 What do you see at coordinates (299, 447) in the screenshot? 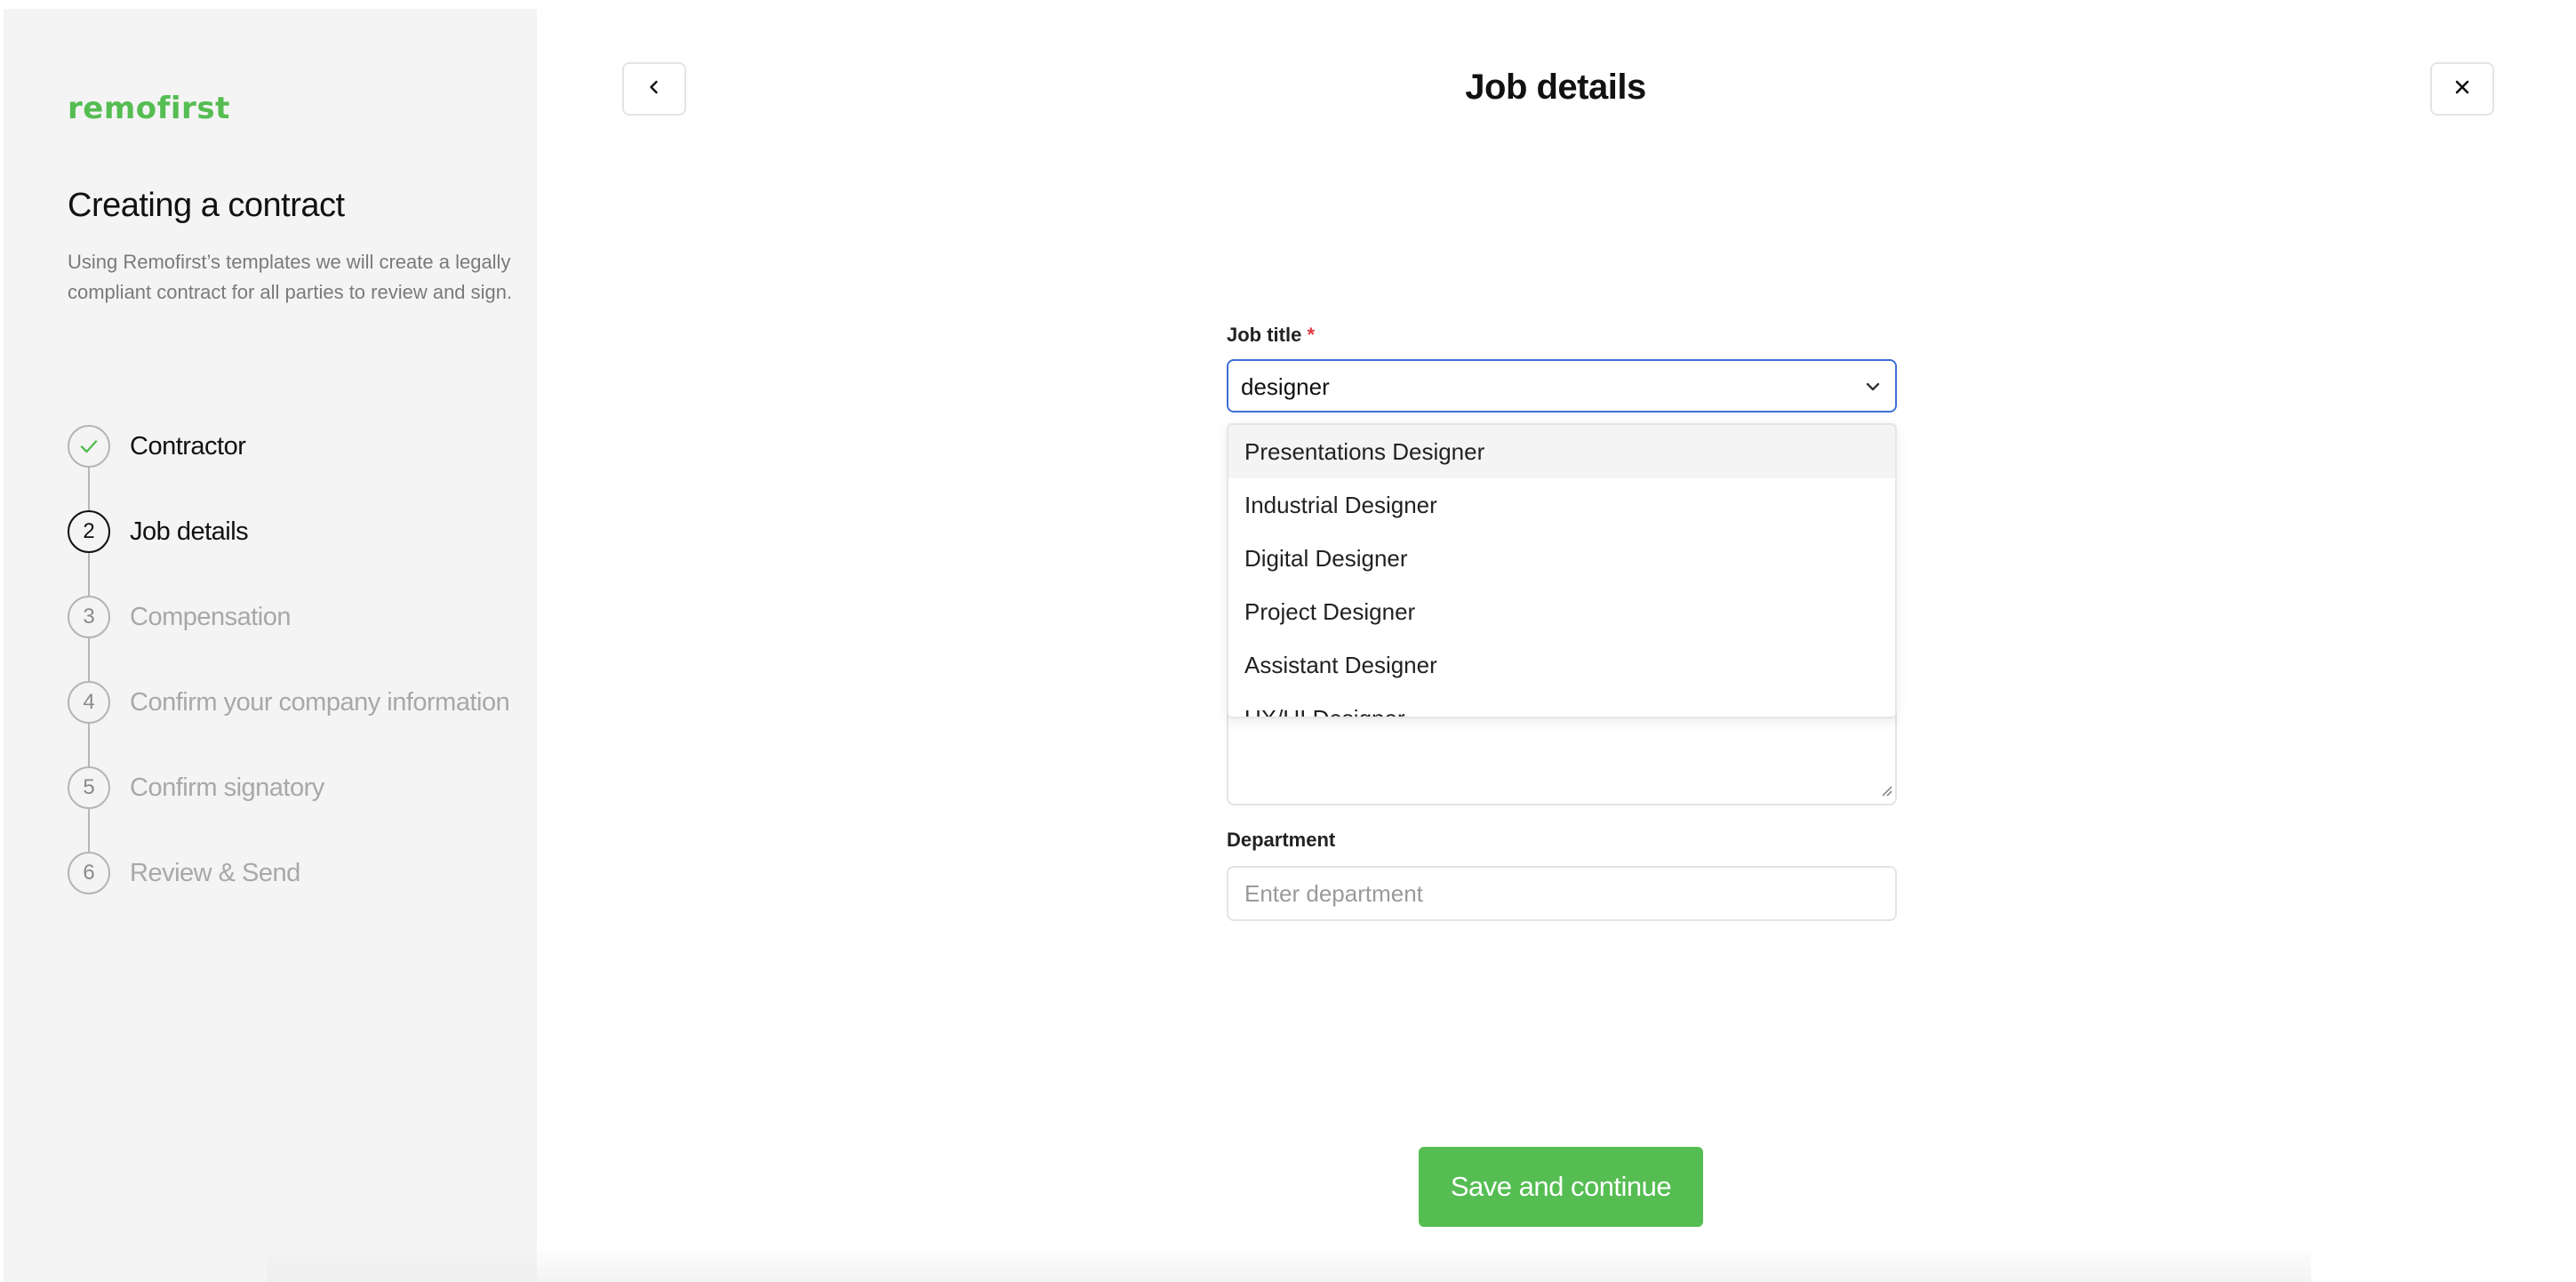
I see `step-contractor: Contractor` at bounding box center [299, 447].